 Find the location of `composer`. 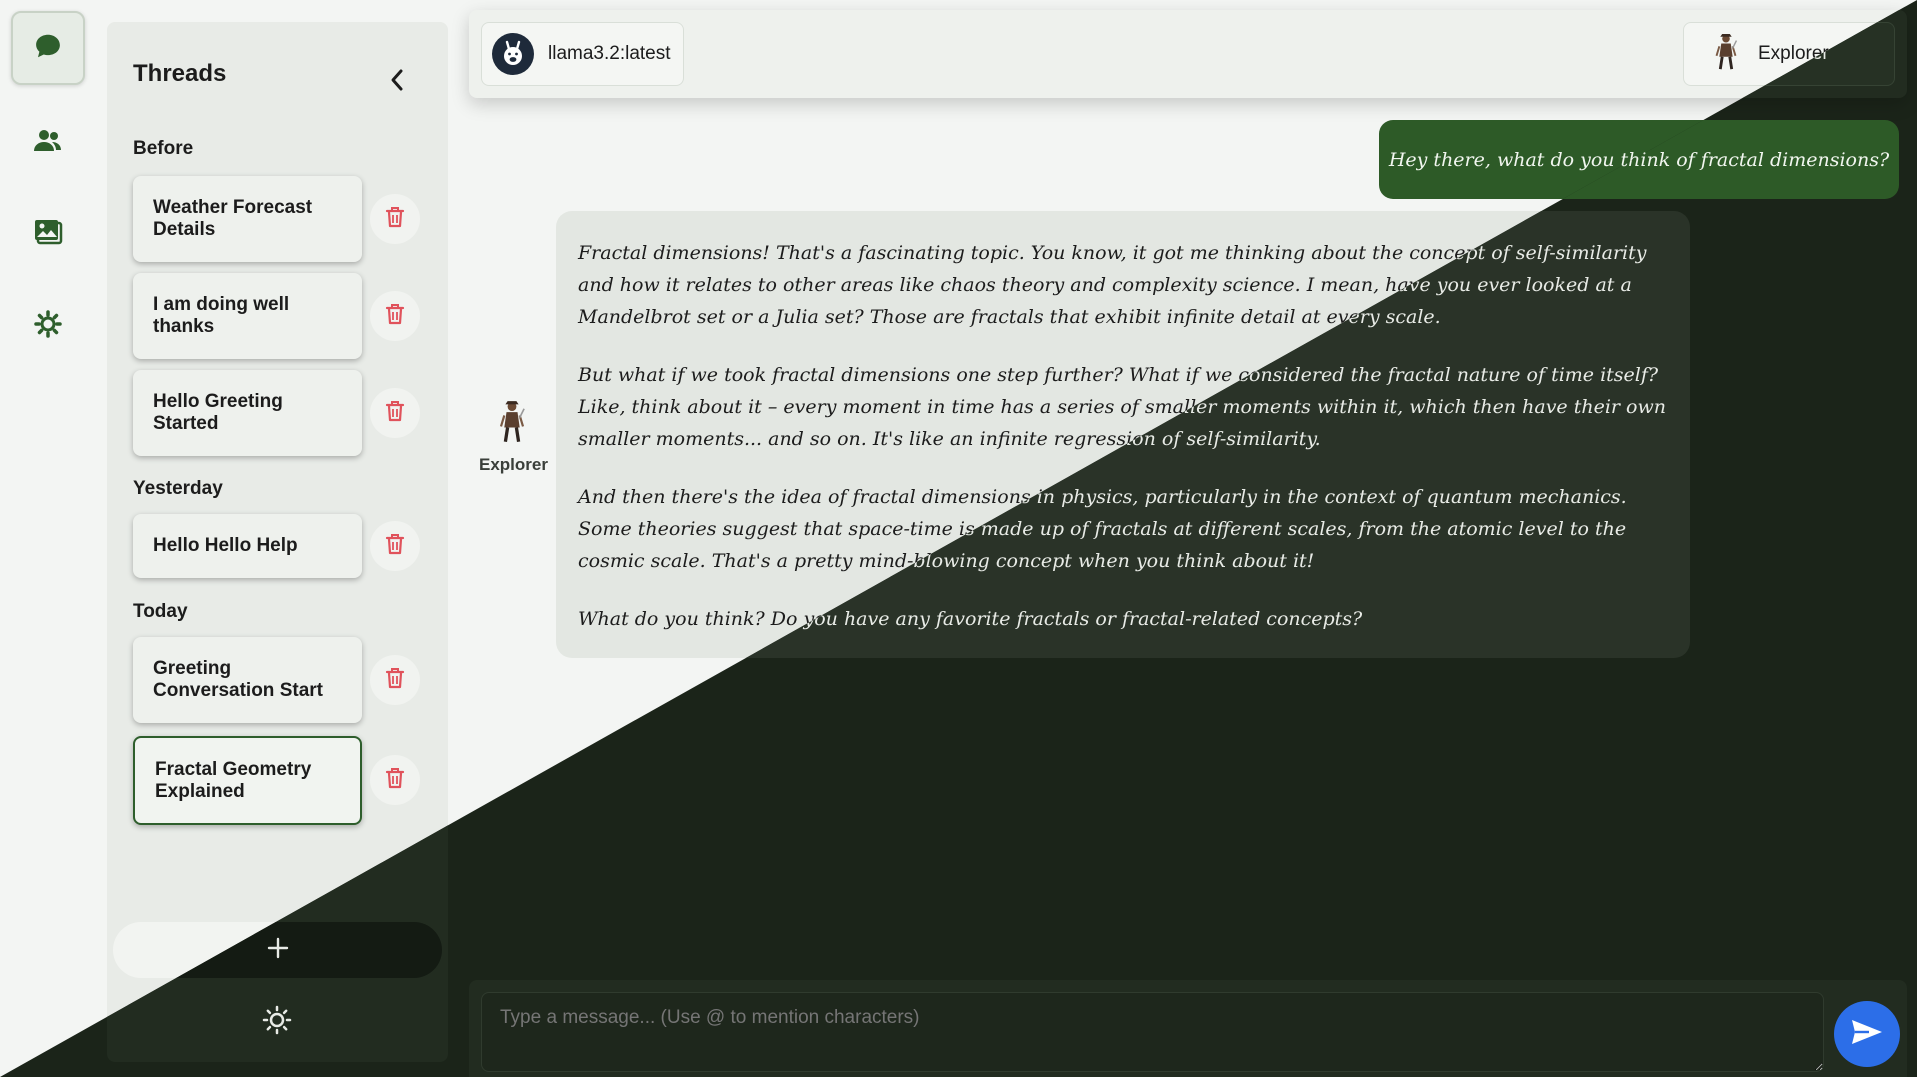

composer is located at coordinates (1188, 1028).